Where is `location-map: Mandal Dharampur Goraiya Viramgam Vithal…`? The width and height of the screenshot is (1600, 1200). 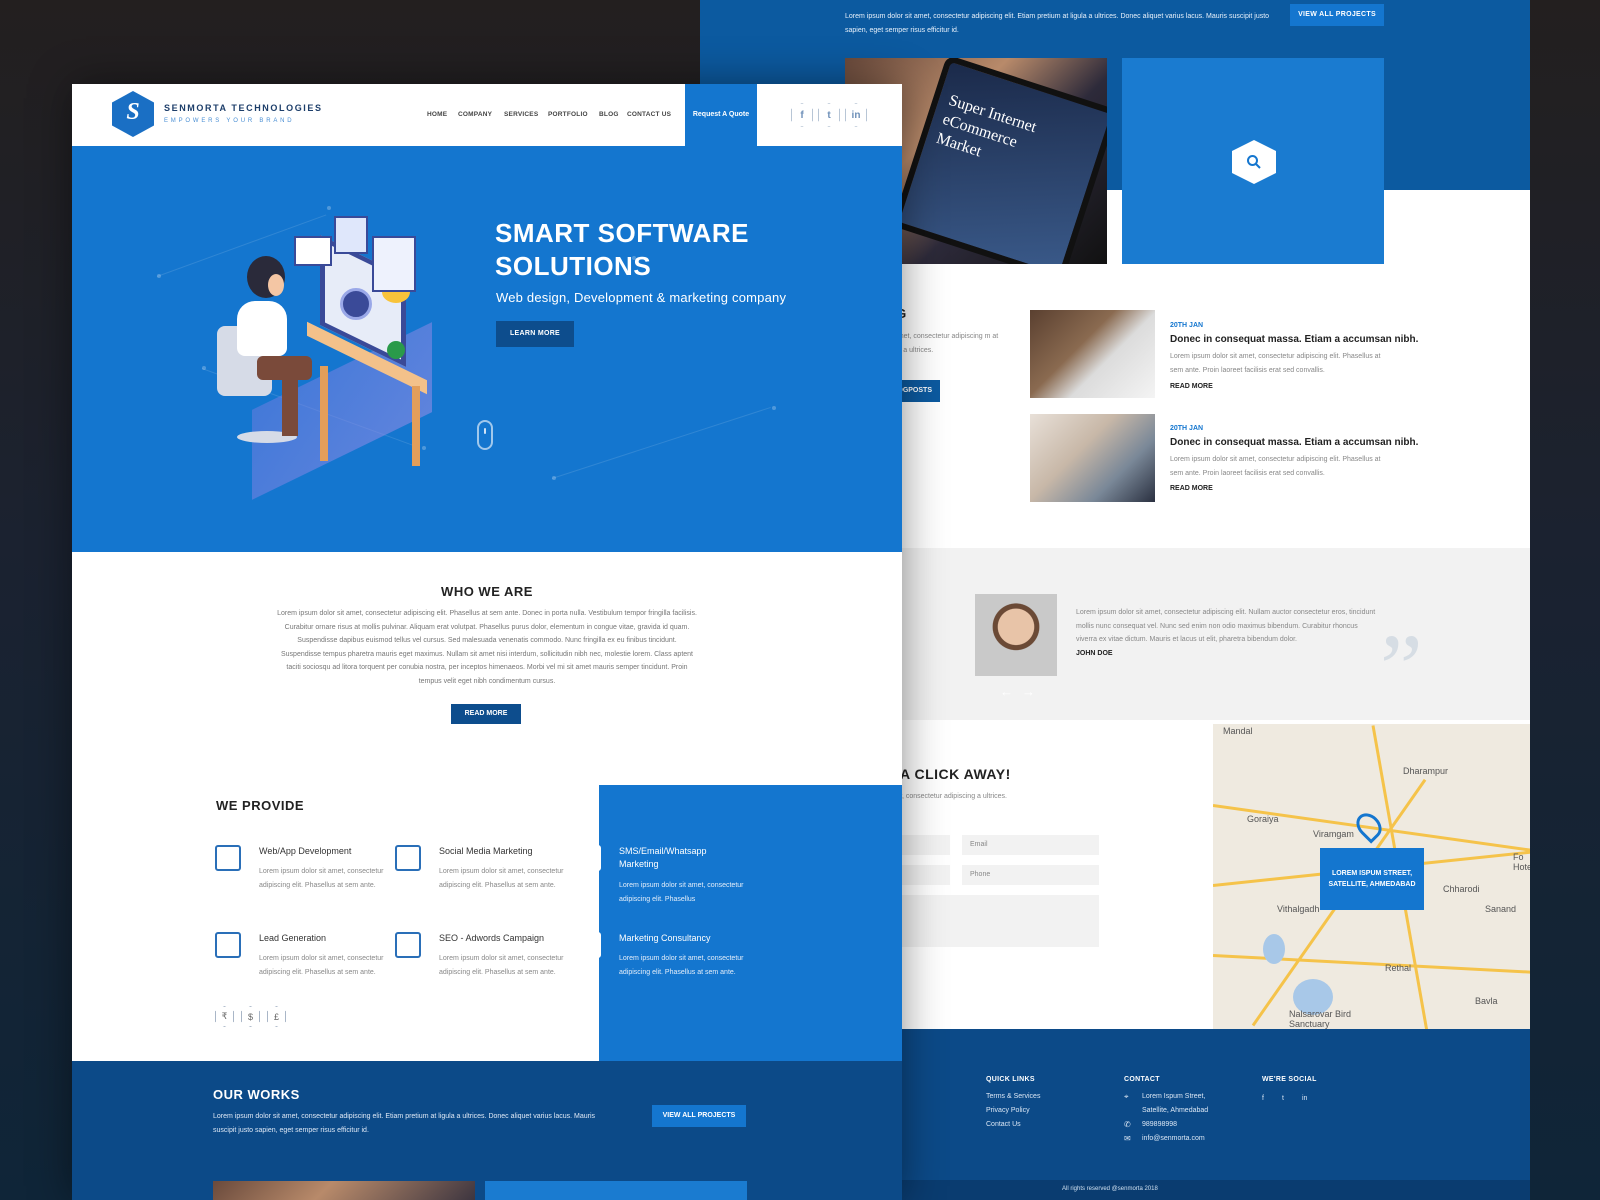 location-map: Mandal Dharampur Goraiya Viramgam Vithal… is located at coordinates (1371, 876).